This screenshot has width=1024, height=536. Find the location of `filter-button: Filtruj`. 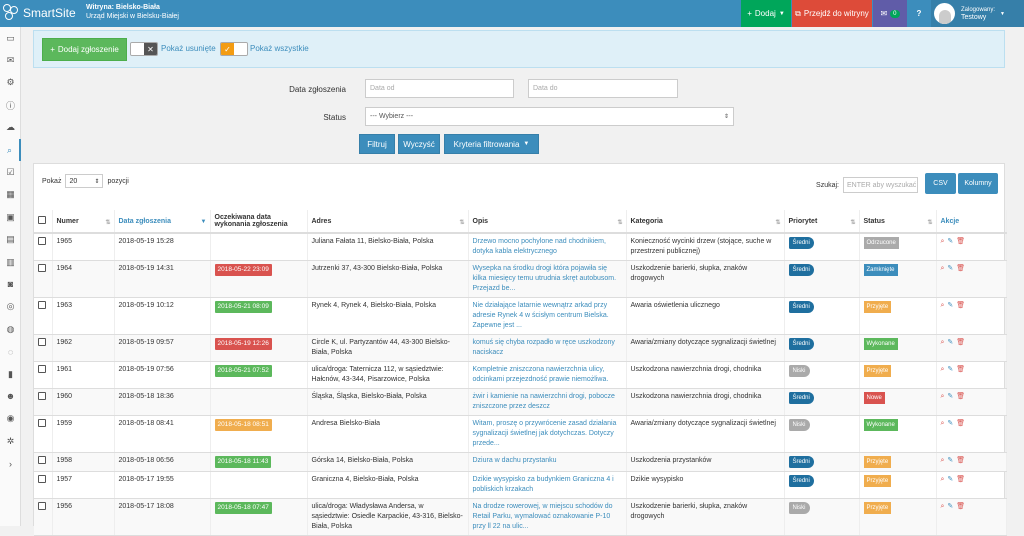

filter-button: Filtruj is located at coordinates (377, 144).